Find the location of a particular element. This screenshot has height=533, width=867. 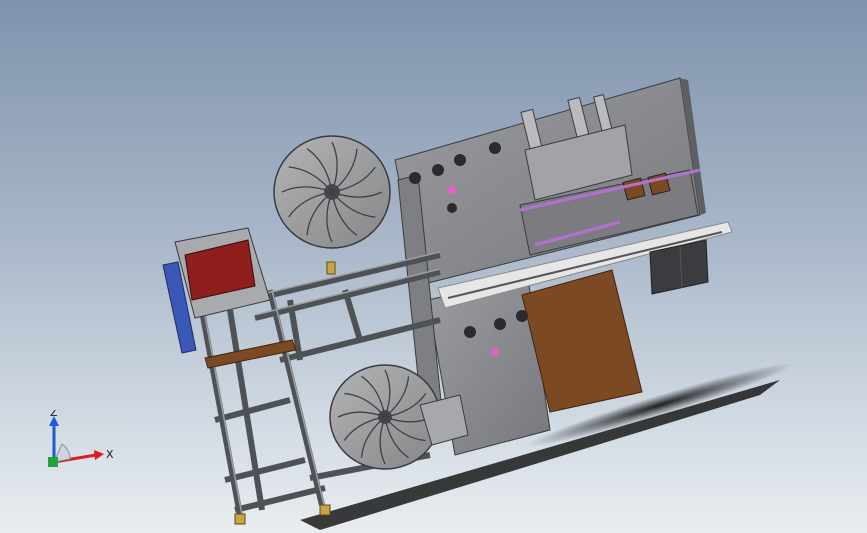

wooden-shelf is located at coordinates (250, 354).